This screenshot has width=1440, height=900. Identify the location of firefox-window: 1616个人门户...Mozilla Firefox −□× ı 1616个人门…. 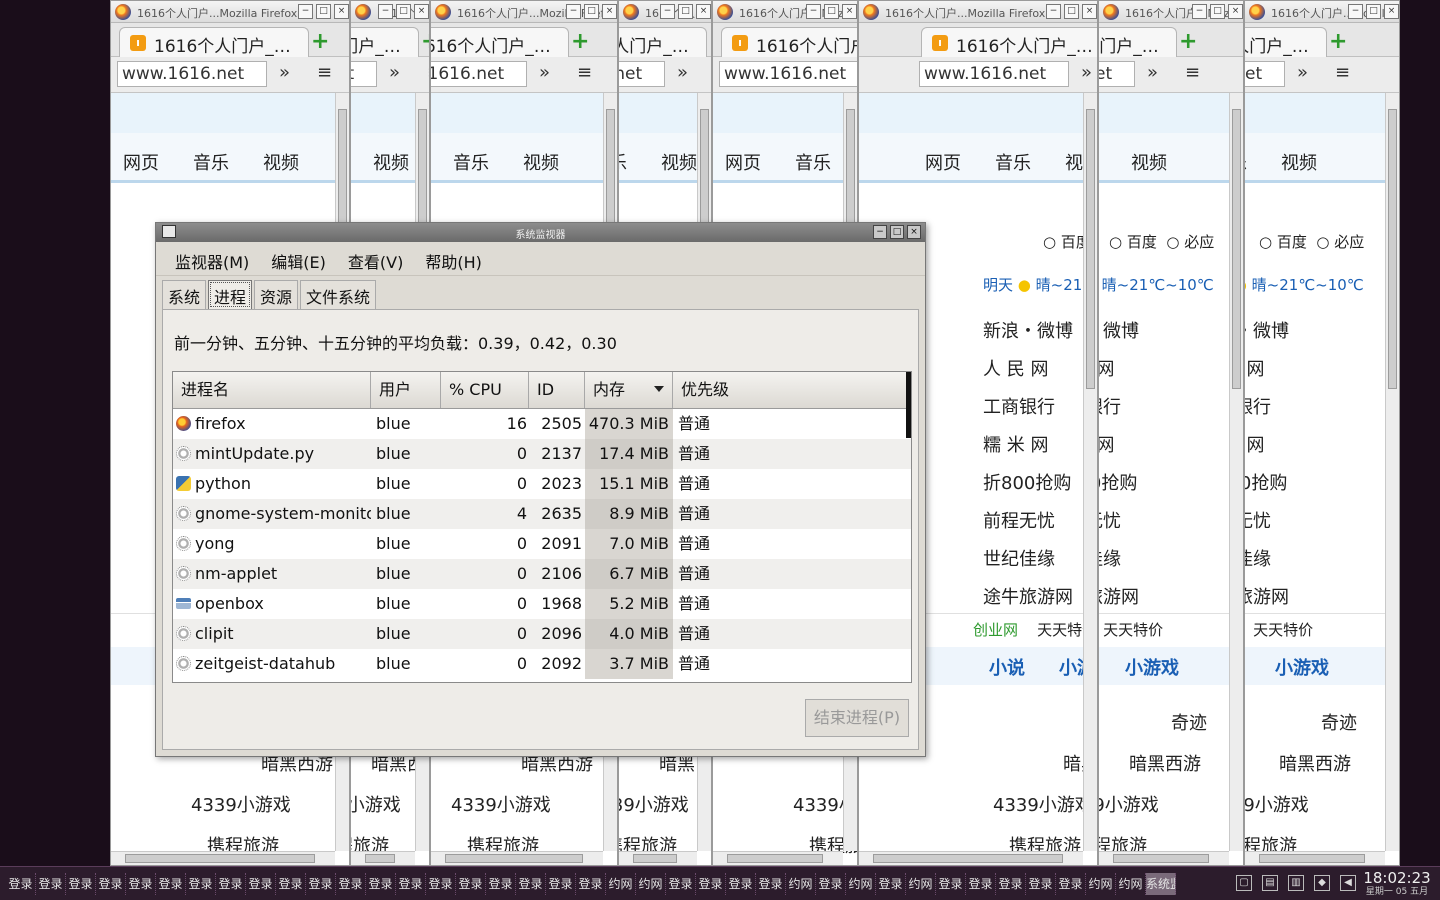
(1171, 433).